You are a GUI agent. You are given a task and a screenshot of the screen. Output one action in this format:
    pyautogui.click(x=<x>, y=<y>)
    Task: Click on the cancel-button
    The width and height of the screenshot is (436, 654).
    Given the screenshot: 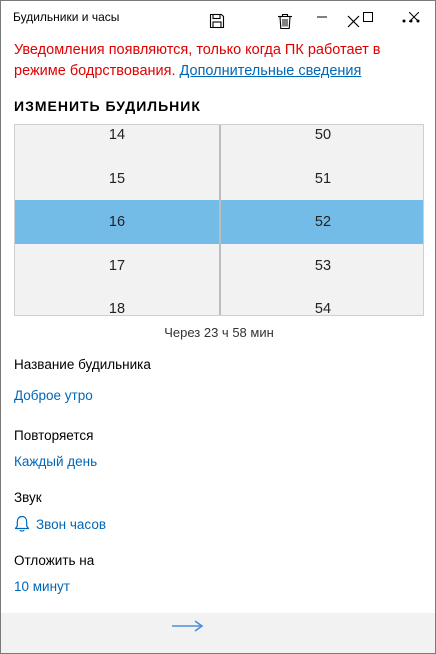 What is the action you would take?
    pyautogui.click(x=353, y=21)
    